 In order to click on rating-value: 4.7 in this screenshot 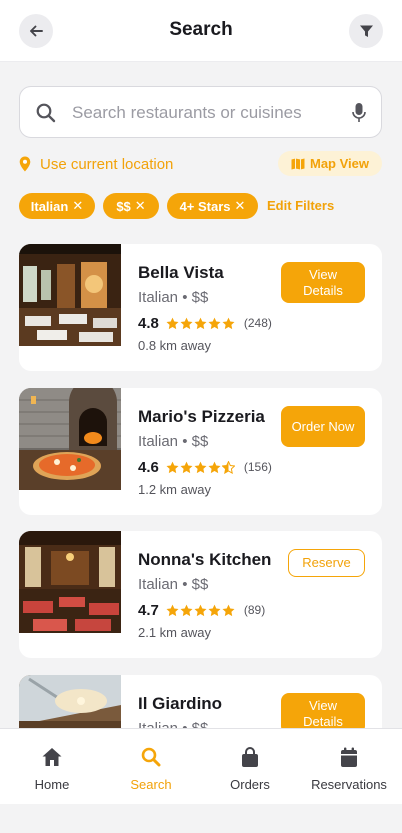, I will do `click(148, 610)`.